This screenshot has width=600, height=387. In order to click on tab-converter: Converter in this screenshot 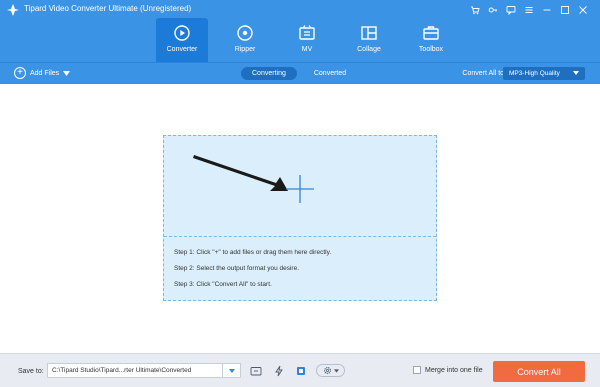, I will do `click(182, 40)`.